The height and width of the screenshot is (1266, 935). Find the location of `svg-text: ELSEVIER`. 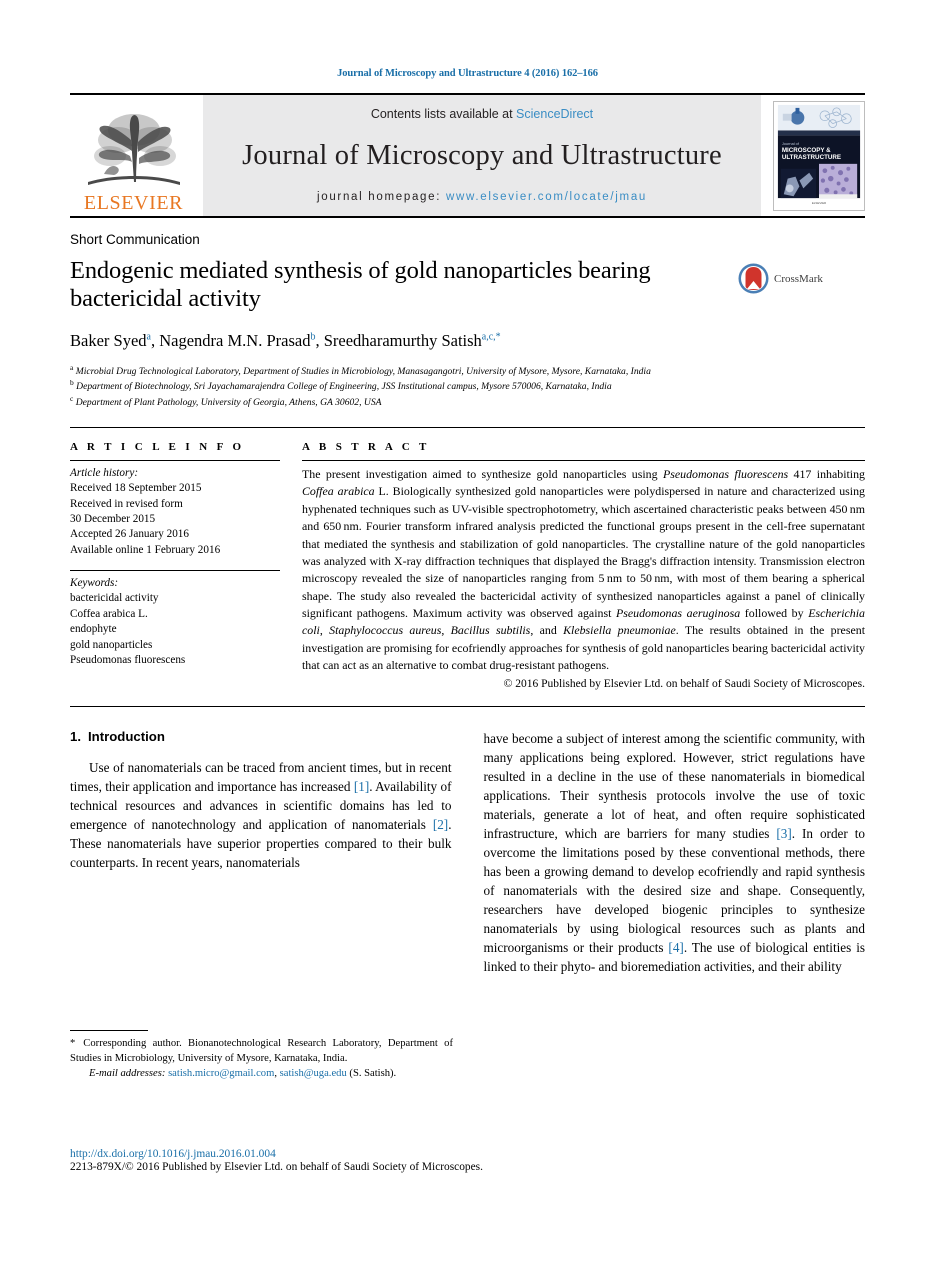

svg-text: ELSEVIER is located at coordinates (819, 203).